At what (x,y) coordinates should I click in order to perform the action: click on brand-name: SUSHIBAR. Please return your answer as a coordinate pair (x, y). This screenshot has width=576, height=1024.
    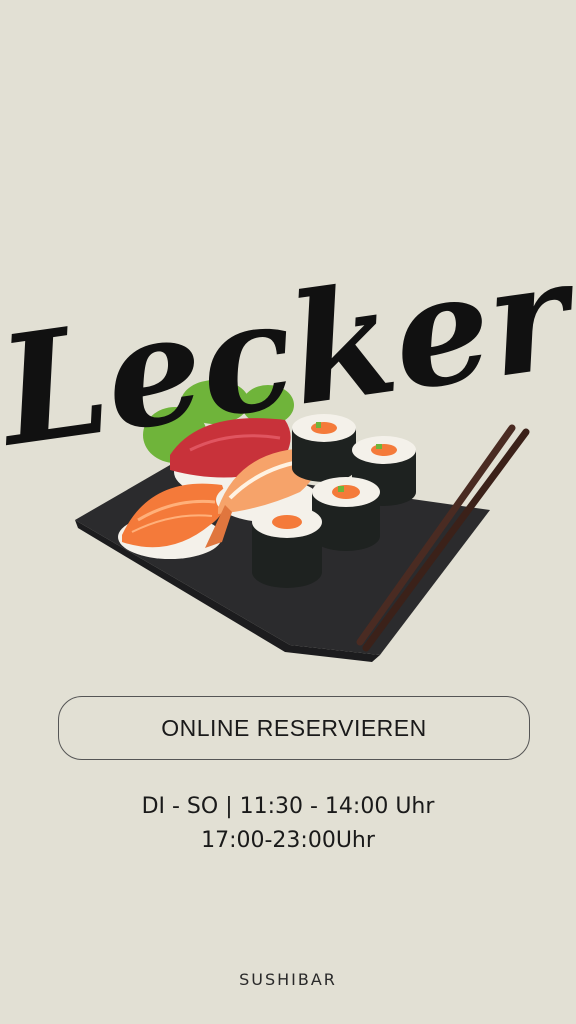
    Looking at the image, I should click on (288, 979).